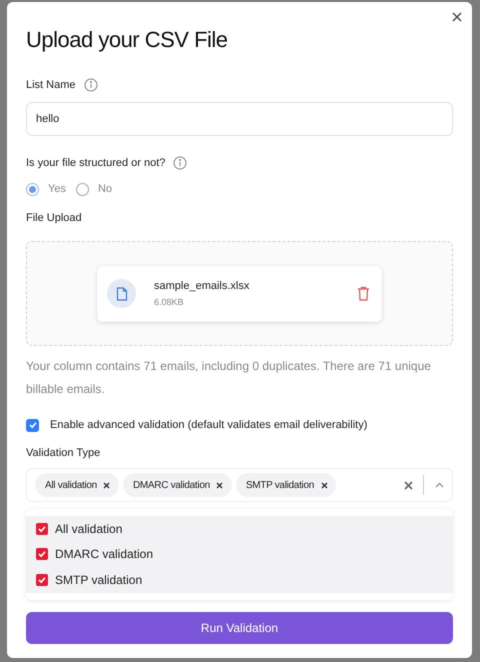 This screenshot has height=662, width=480. Describe the element at coordinates (239, 579) in the screenshot. I see `dropdown-option: SMTP validation` at that location.